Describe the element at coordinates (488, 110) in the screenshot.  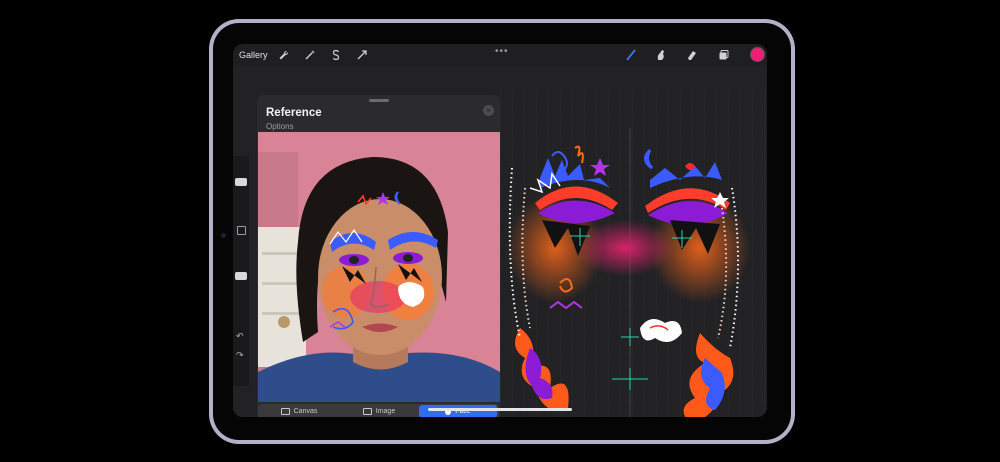
I see `close-icon: ×` at that location.